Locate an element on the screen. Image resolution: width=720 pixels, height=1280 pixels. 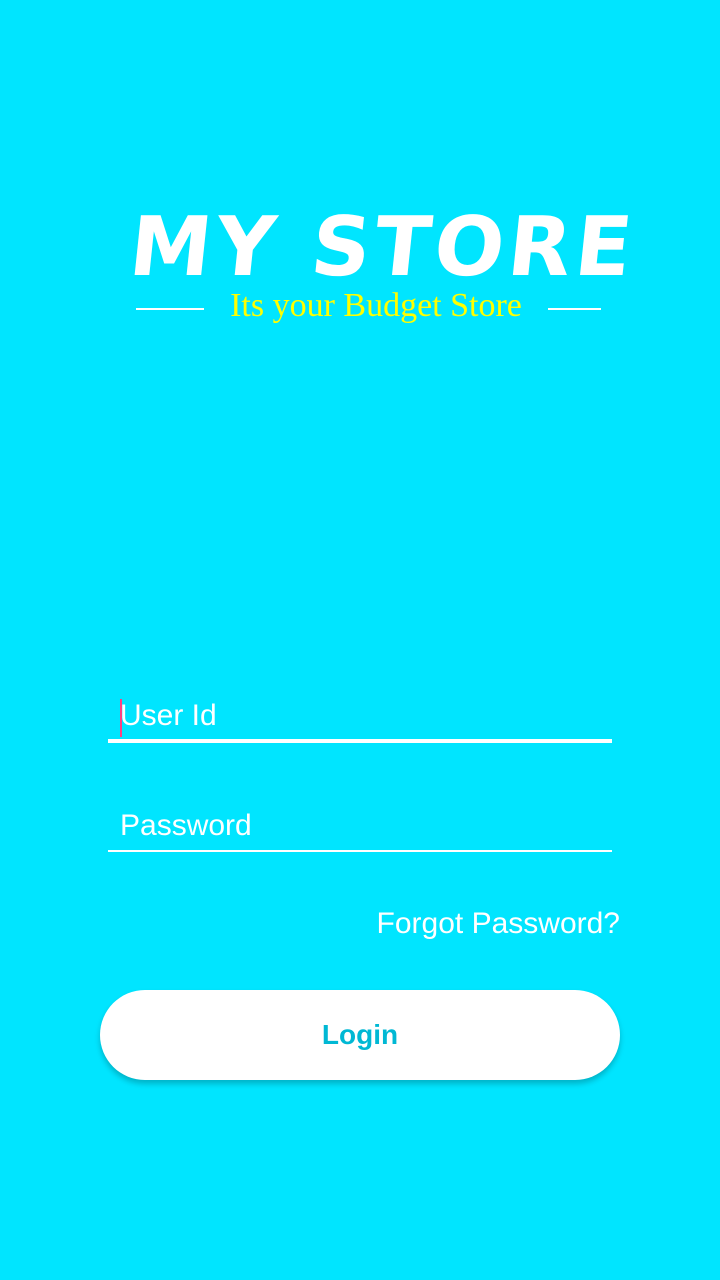
text-cursor is located at coordinates (121, 718).